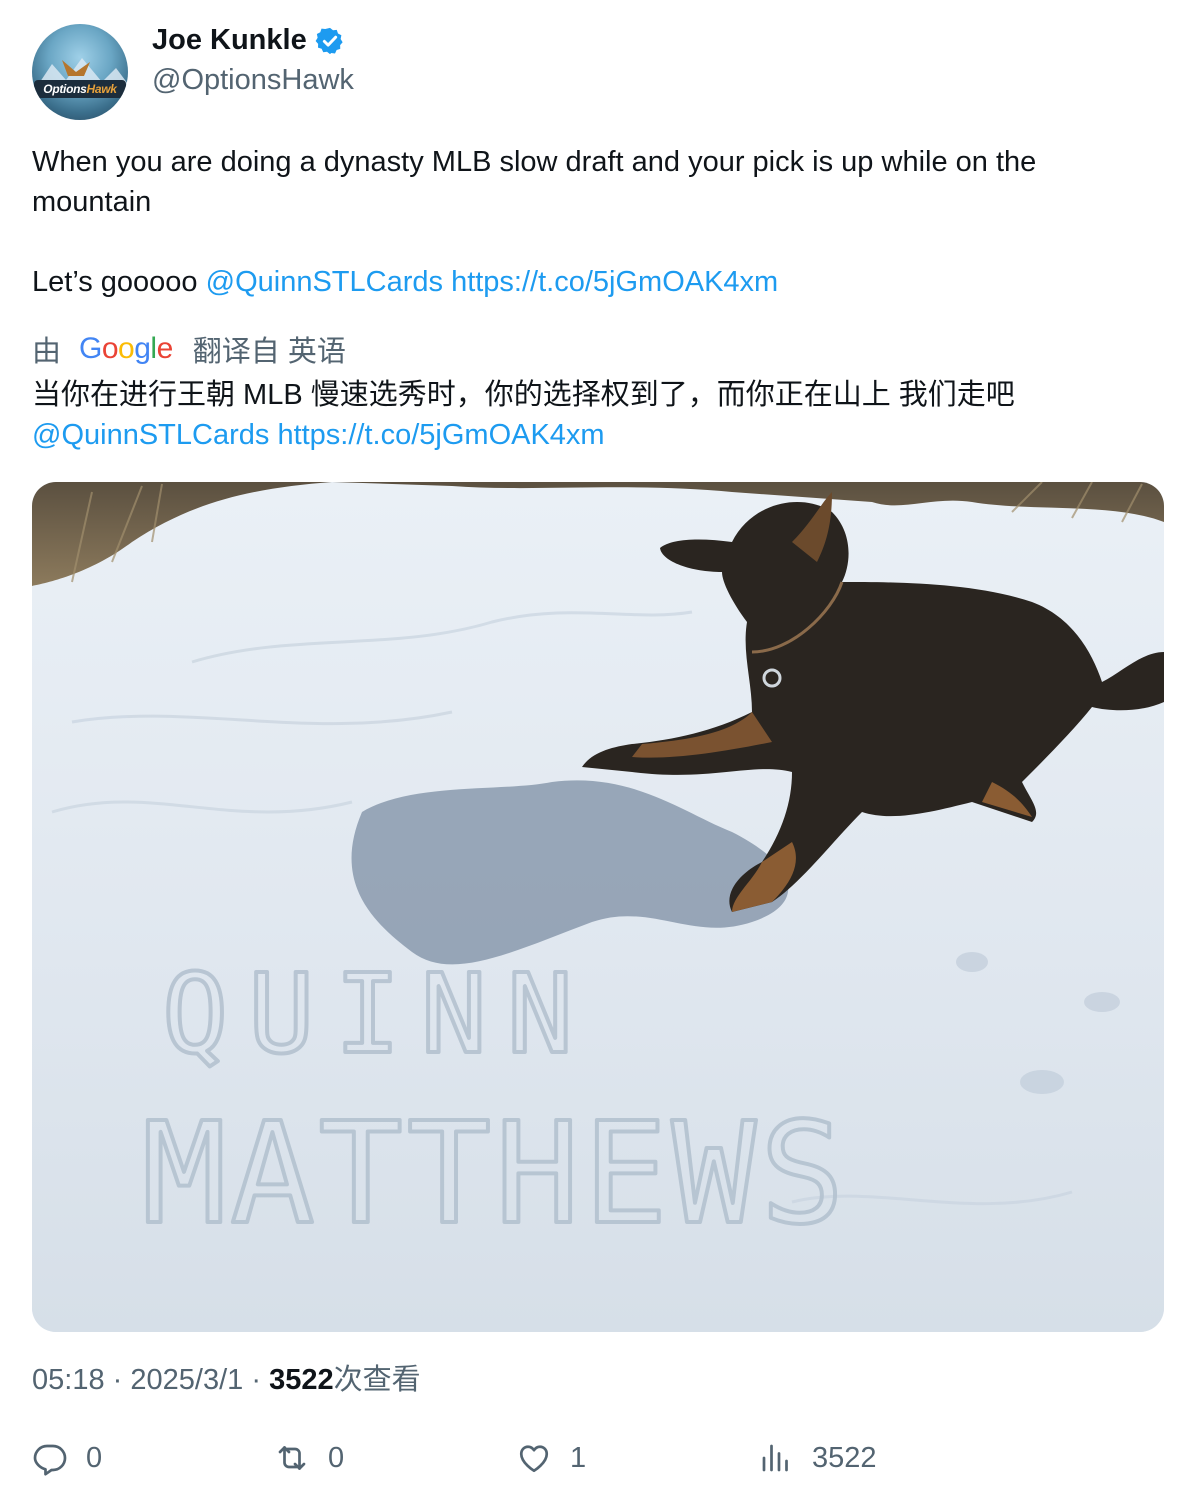  What do you see at coordinates (844, 1457) in the screenshot?
I see `views-action-count: 3522` at bounding box center [844, 1457].